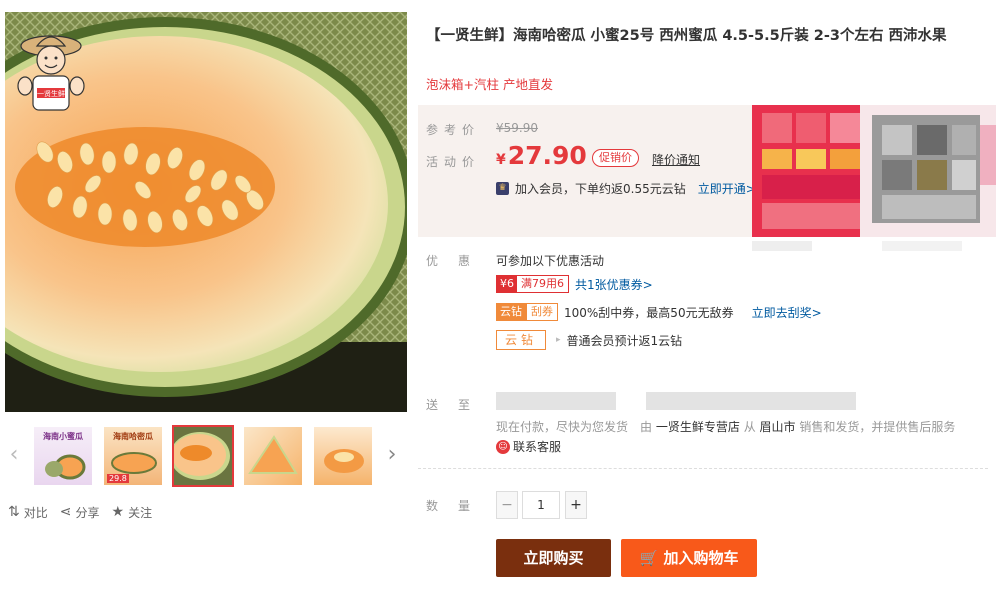 The height and width of the screenshot is (590, 1000). What do you see at coordinates (63, 456) in the screenshot?
I see `thumbnail-1: 海南小蜜瓜` at bounding box center [63, 456].